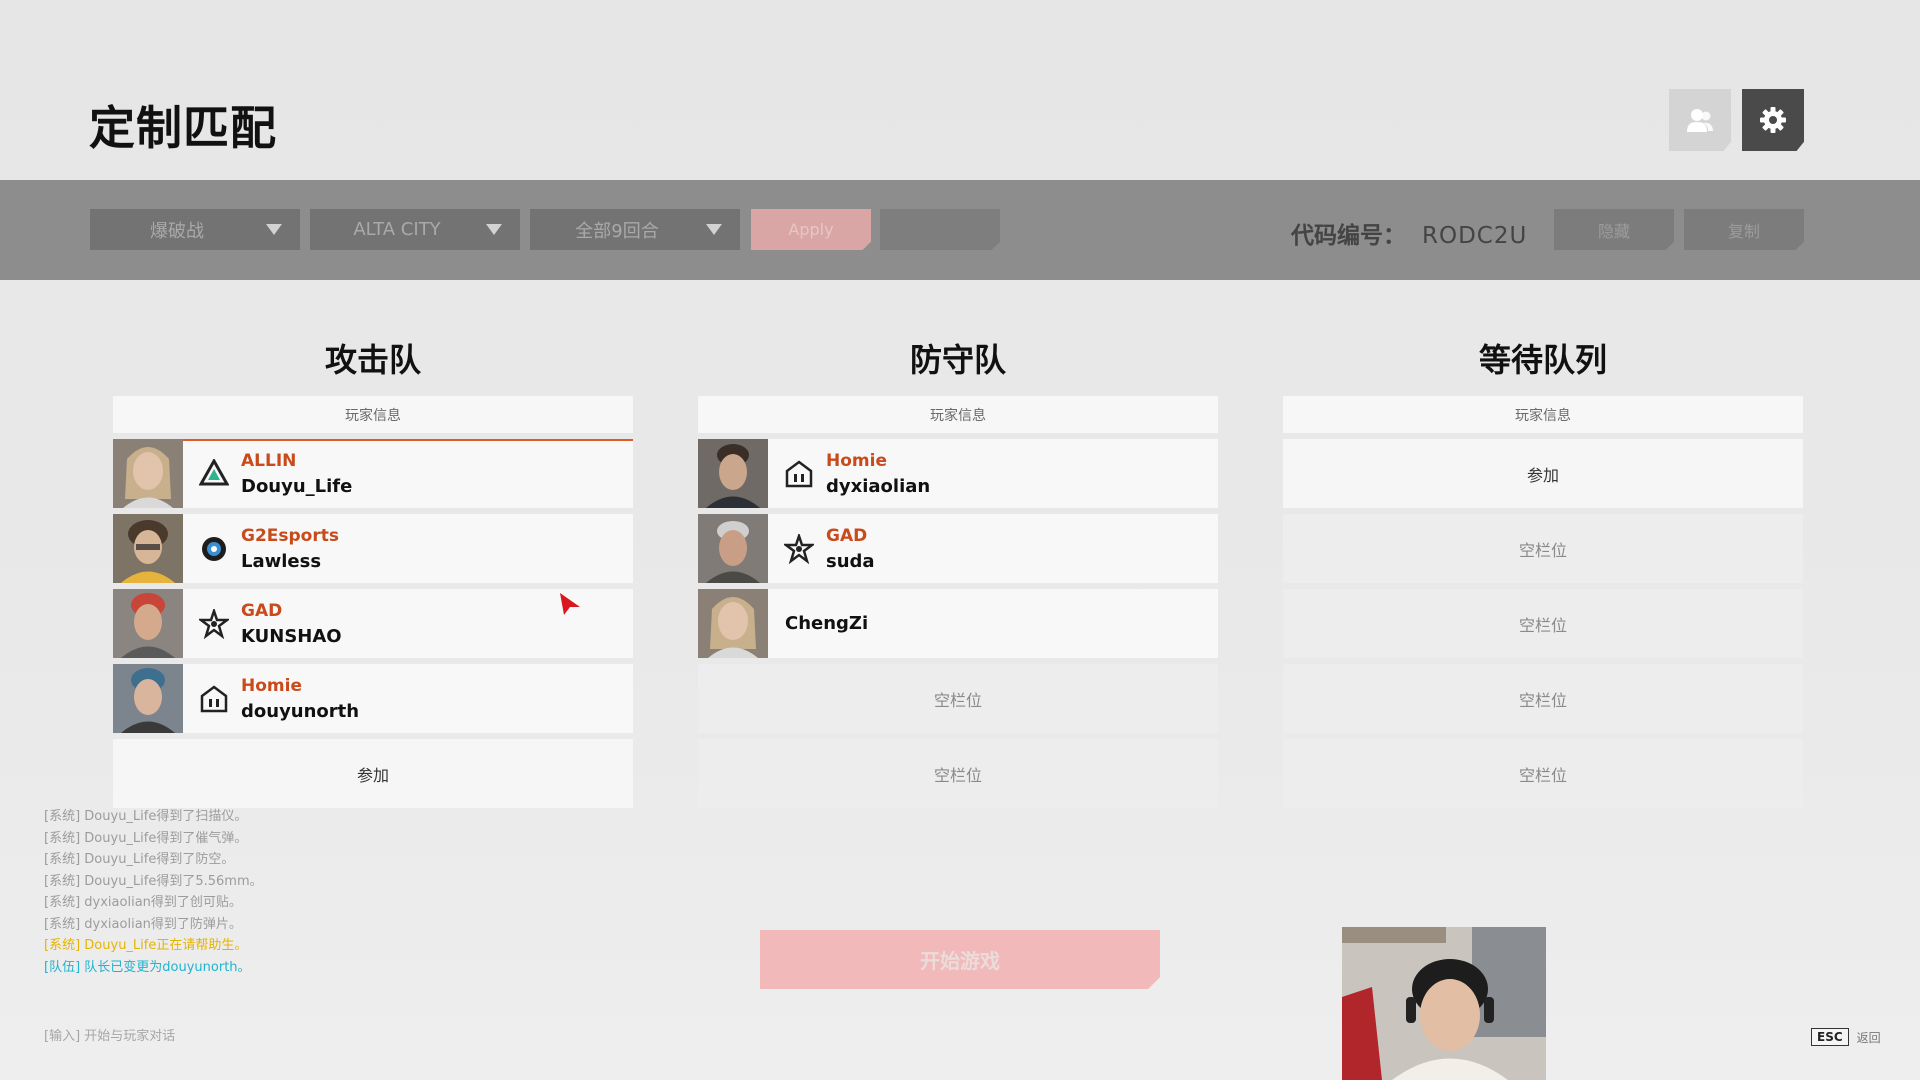 The width and height of the screenshot is (1920, 1080). What do you see at coordinates (958, 623) in the screenshot?
I see `defense-slot-3: ChengZi` at bounding box center [958, 623].